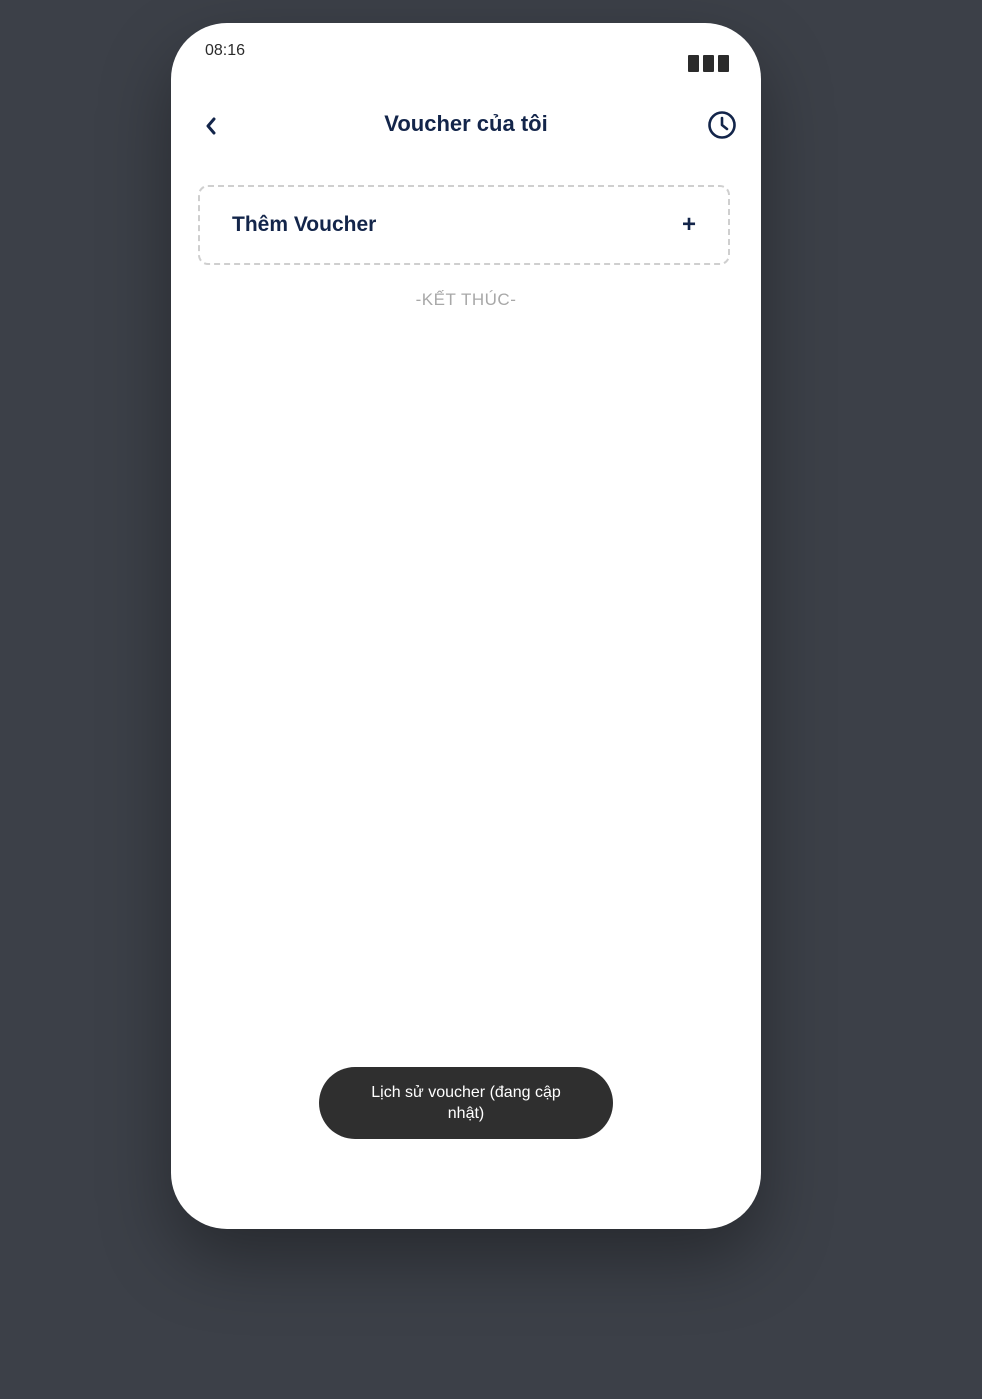 The image size is (982, 1399). Describe the element at coordinates (688, 224) in the screenshot. I see `plus-icon: +` at that location.